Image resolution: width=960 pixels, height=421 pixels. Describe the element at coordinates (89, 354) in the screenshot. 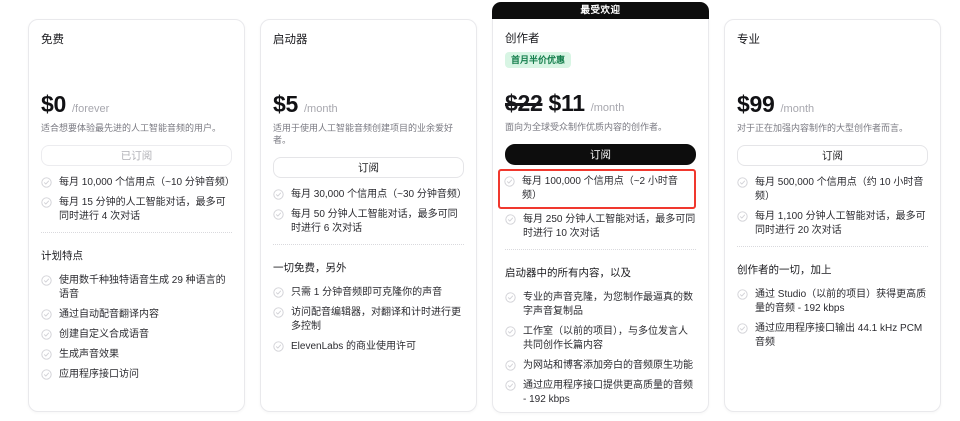

I see `feature-text: 生成声音效果` at that location.